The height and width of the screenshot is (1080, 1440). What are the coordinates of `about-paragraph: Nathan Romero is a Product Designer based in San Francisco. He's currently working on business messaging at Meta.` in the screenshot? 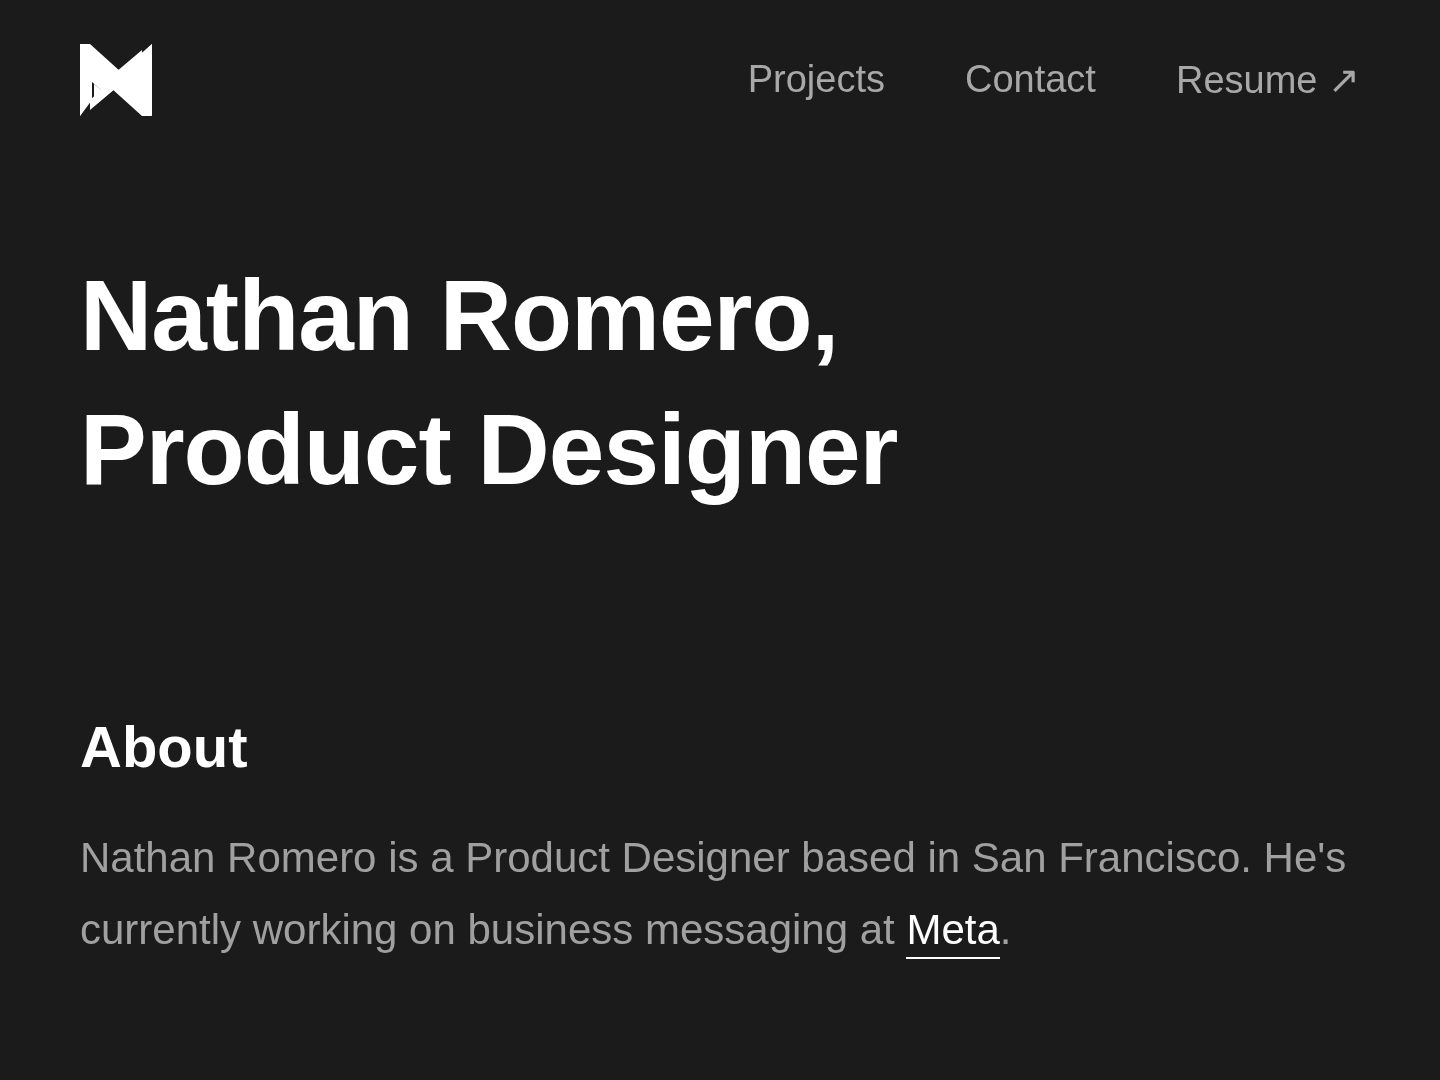 It's located at (725, 894).